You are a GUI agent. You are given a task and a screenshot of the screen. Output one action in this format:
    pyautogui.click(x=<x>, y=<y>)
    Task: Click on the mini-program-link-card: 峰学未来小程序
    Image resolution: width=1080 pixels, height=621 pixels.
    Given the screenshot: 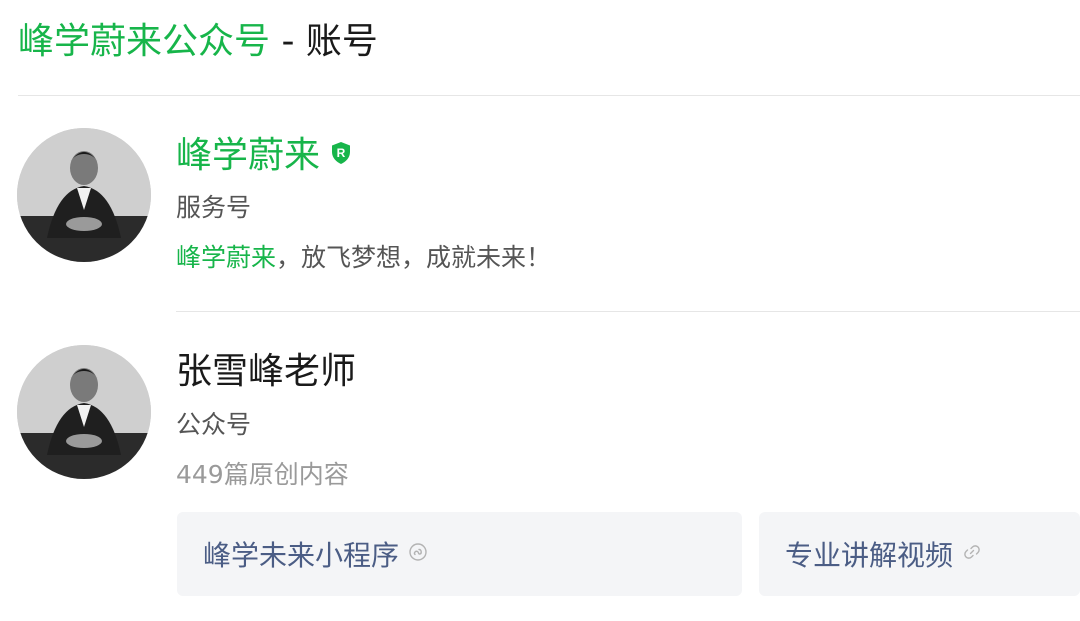 What is the action you would take?
    pyautogui.click(x=459, y=554)
    